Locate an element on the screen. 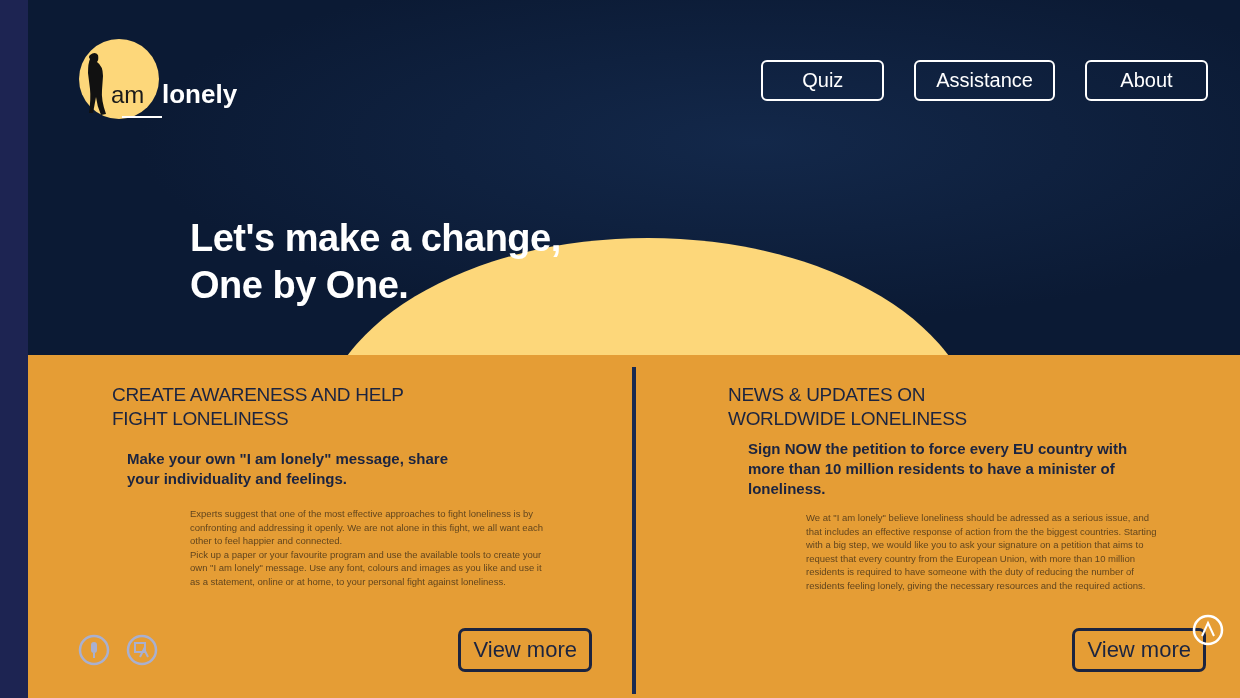 Image resolution: width=1240 pixels, height=698 pixels. scroll-top-icon is located at coordinates (1208, 630).